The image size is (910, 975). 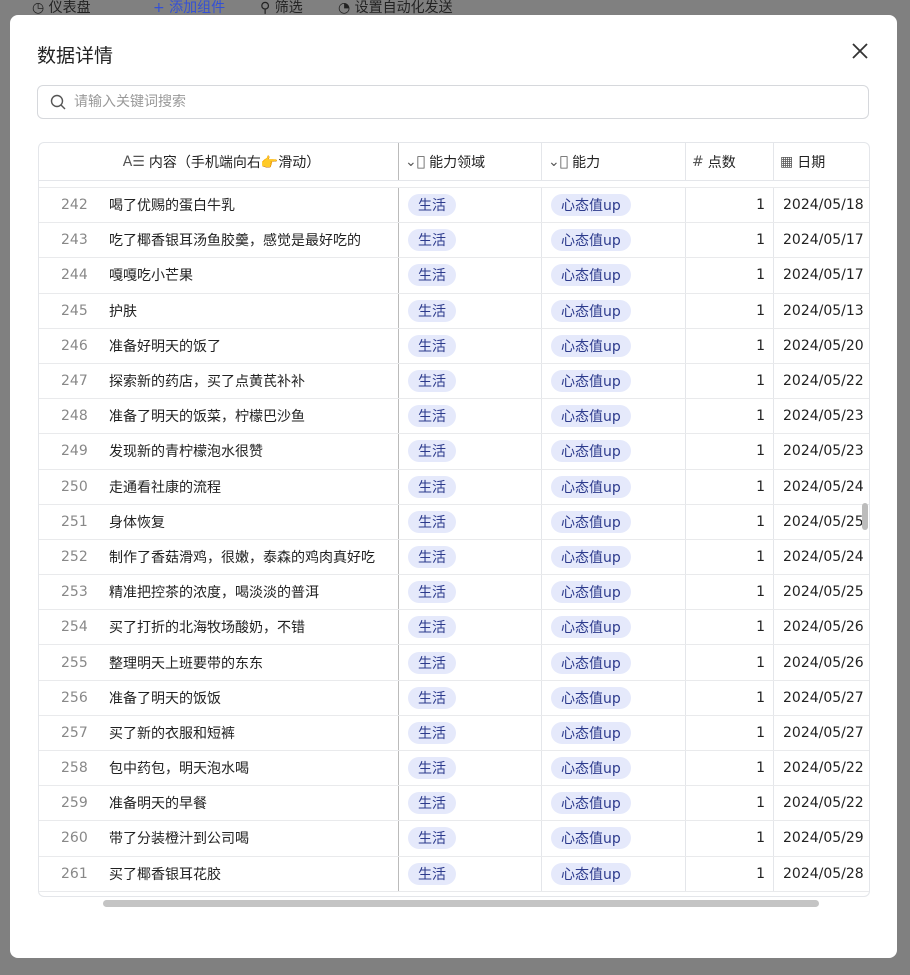 What do you see at coordinates (219, 803) in the screenshot?
I see `content-cell: 259 准备明天的早餐` at bounding box center [219, 803].